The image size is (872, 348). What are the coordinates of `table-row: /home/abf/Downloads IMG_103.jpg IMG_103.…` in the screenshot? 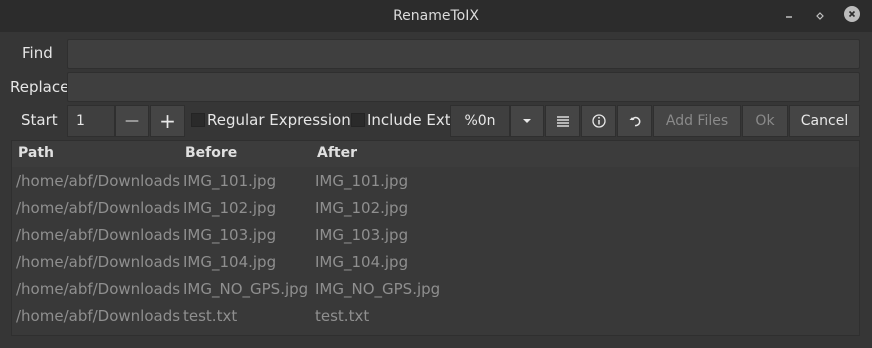 It's located at (435, 235).